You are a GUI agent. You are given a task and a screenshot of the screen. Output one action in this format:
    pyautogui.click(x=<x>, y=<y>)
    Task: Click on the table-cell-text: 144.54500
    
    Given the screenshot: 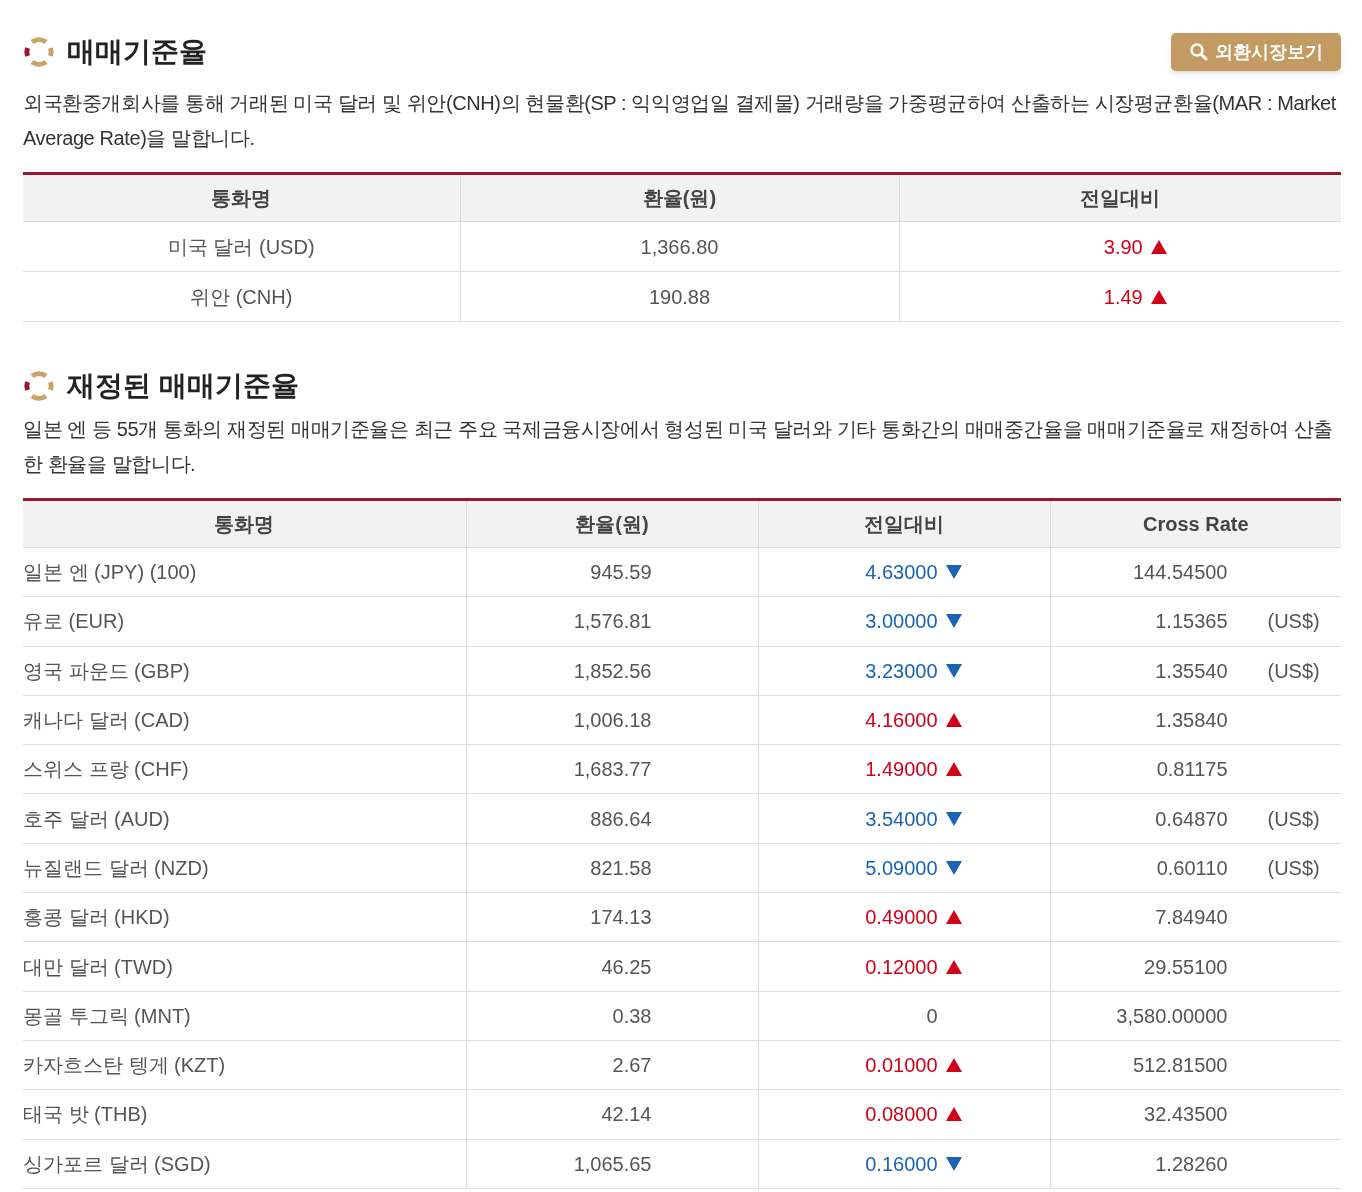 What is the action you would take?
    pyautogui.click(x=1179, y=573)
    